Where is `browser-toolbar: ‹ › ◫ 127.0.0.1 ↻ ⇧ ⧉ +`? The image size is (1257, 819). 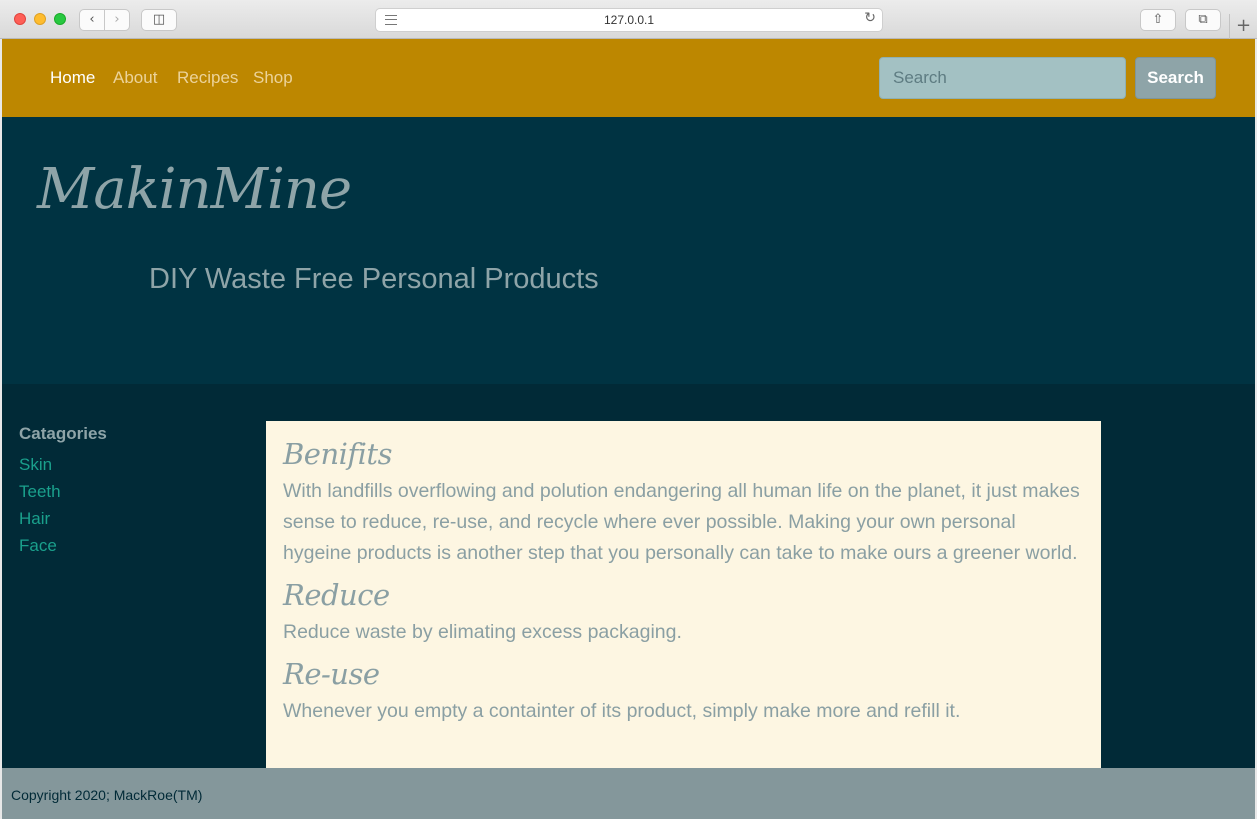
browser-toolbar: ‹ › ◫ 127.0.0.1 ↻ ⇧ ⧉ + is located at coordinates (628, 19).